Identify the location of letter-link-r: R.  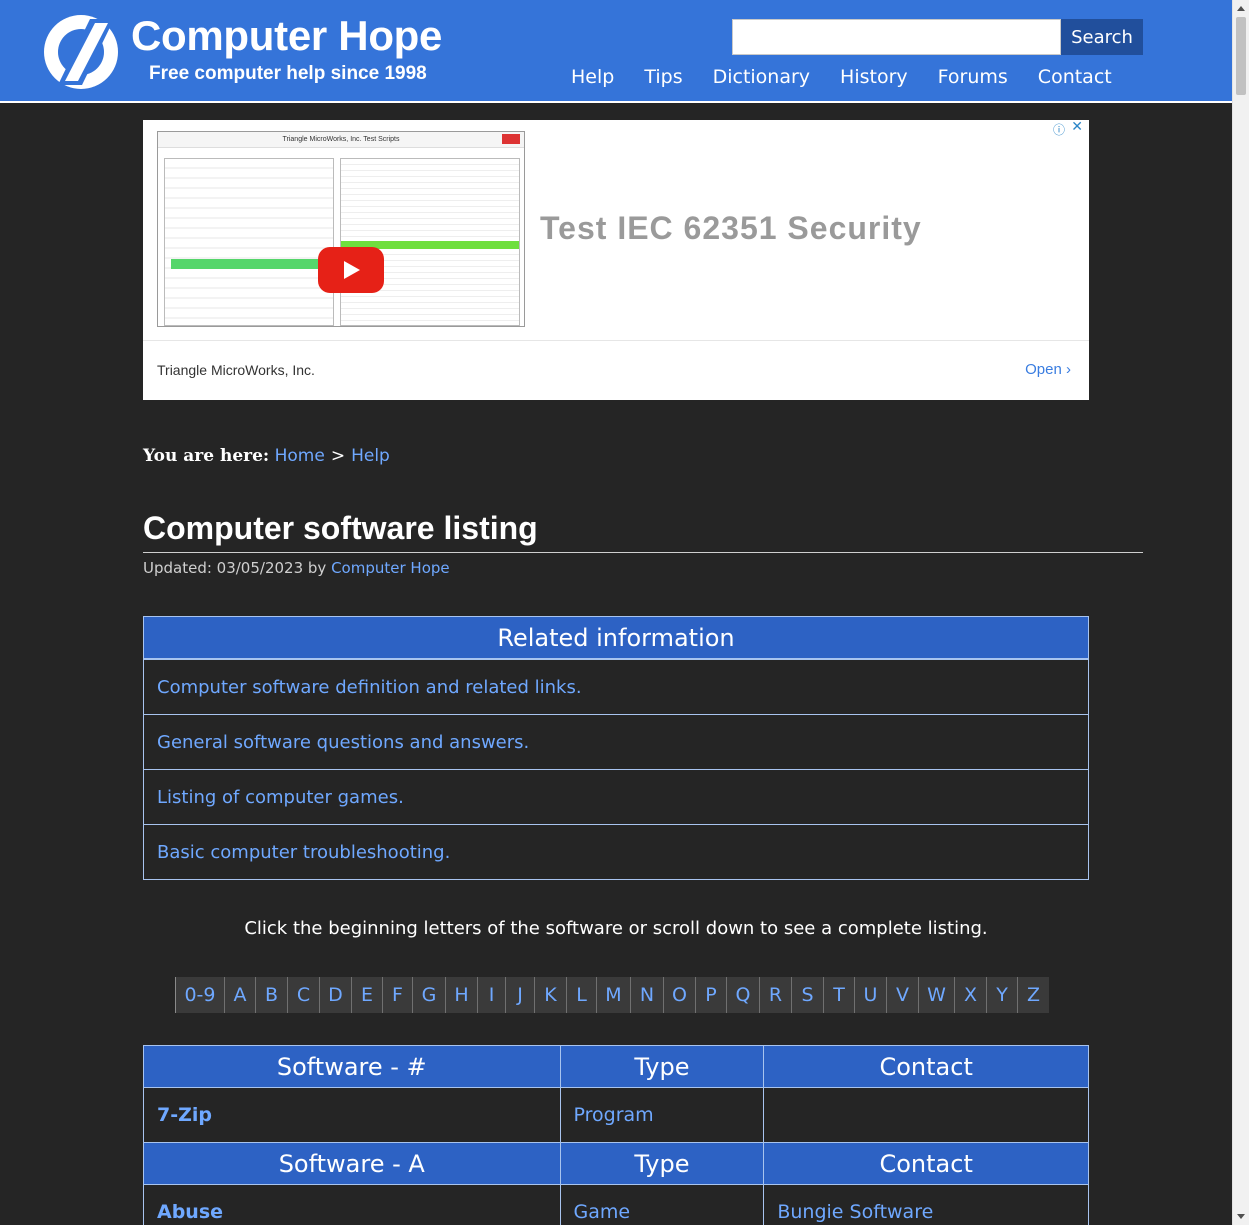
(775, 995).